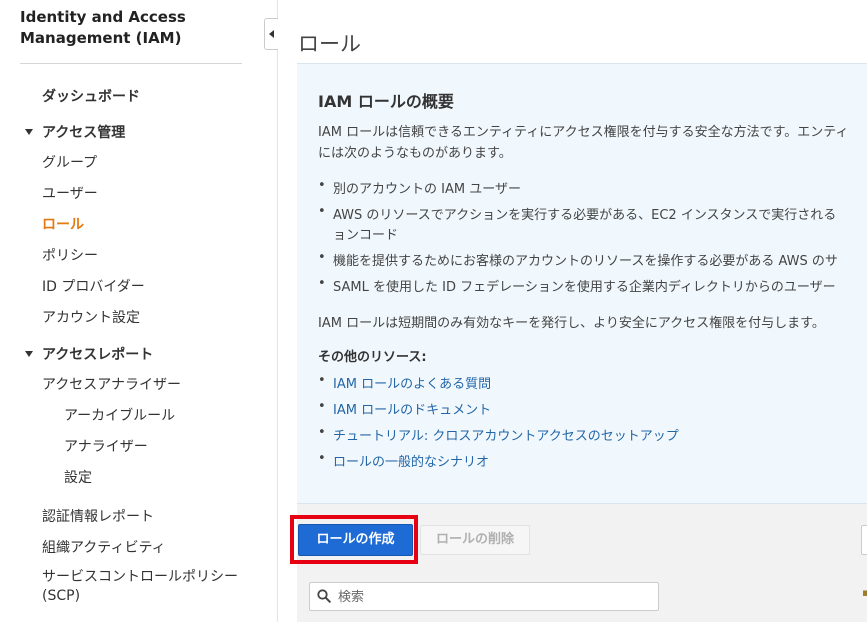  I want to click on sidebar-border, so click(277, 311).